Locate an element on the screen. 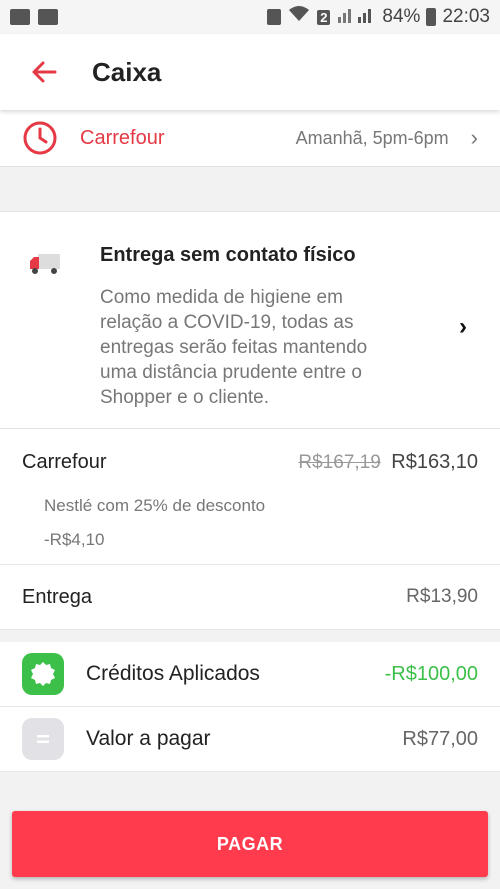 The height and width of the screenshot is (889, 500). delivery-fee-row: Entrega R$13,90 is located at coordinates (250, 597).